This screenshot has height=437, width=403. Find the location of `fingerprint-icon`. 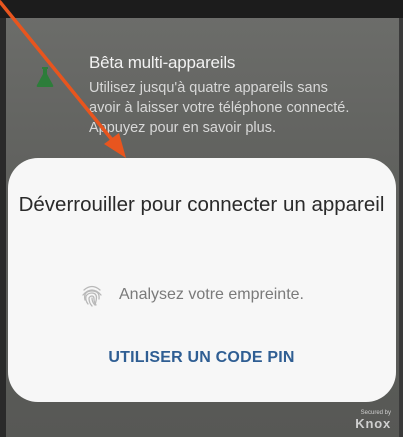

fingerprint-icon is located at coordinates (92, 296).